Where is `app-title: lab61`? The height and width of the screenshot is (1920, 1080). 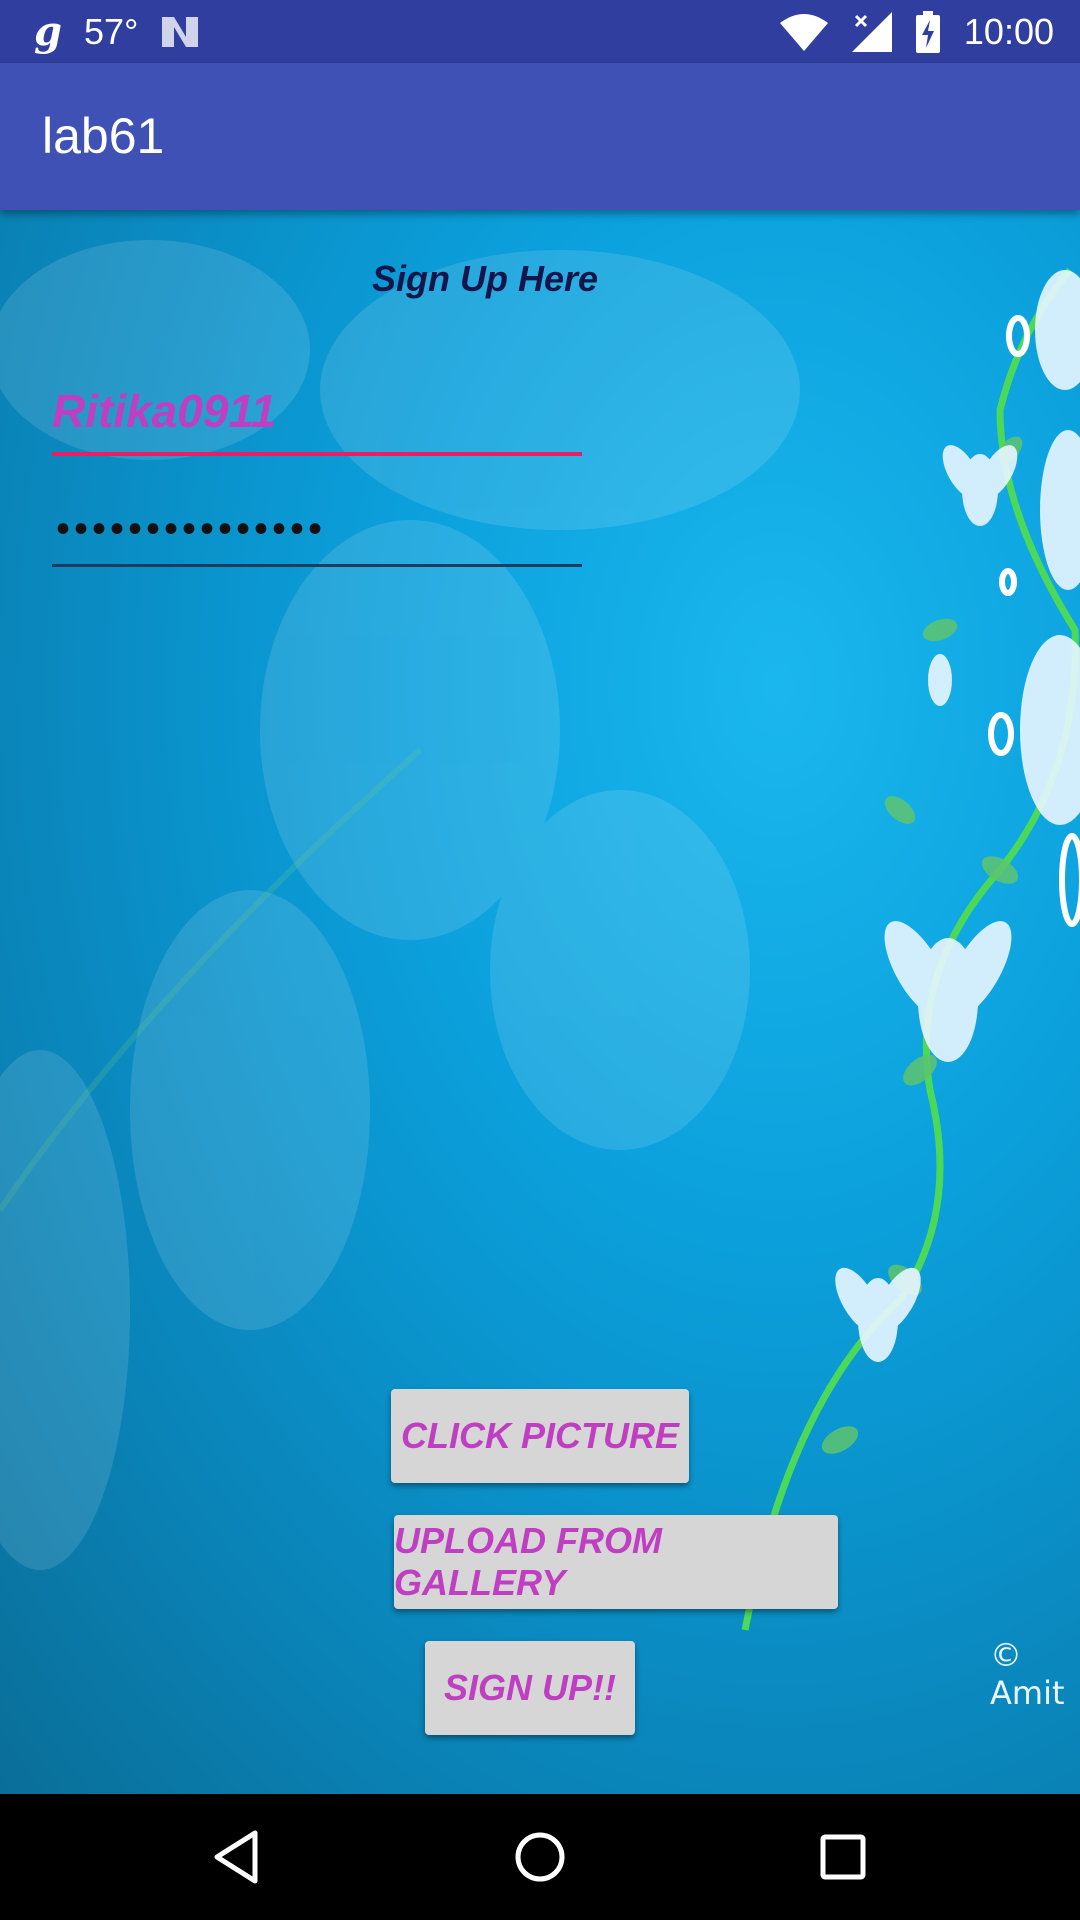
app-title: lab61 is located at coordinates (103, 136).